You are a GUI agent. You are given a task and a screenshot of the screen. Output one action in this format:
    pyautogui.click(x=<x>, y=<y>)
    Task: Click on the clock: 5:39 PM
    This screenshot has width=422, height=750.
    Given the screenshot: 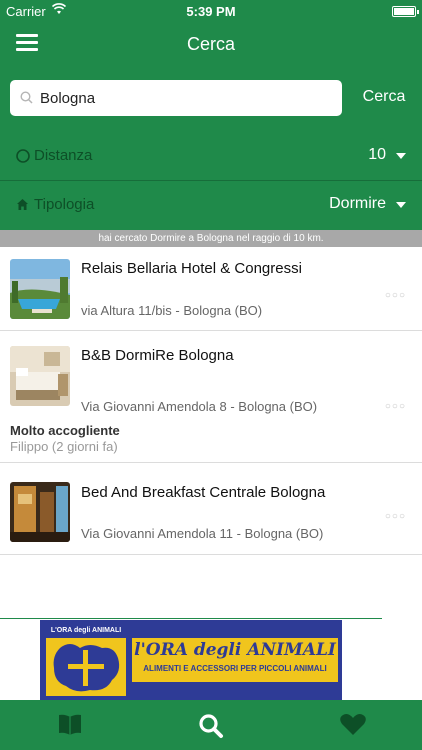 What is the action you would take?
    pyautogui.click(x=211, y=11)
    